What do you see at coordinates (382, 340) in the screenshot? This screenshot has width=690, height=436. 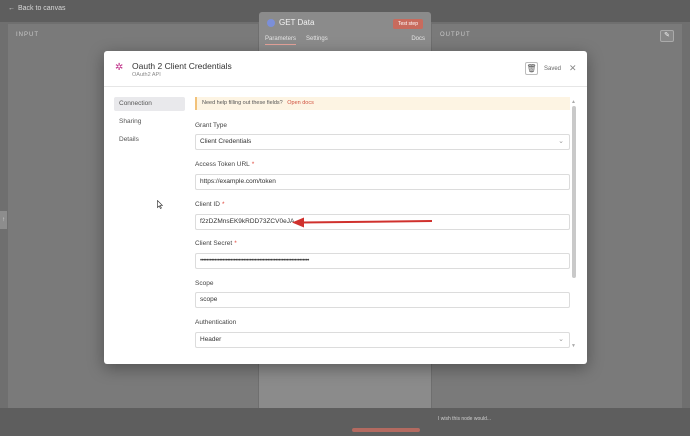 I see `authentication-select: Header ⌄` at bounding box center [382, 340].